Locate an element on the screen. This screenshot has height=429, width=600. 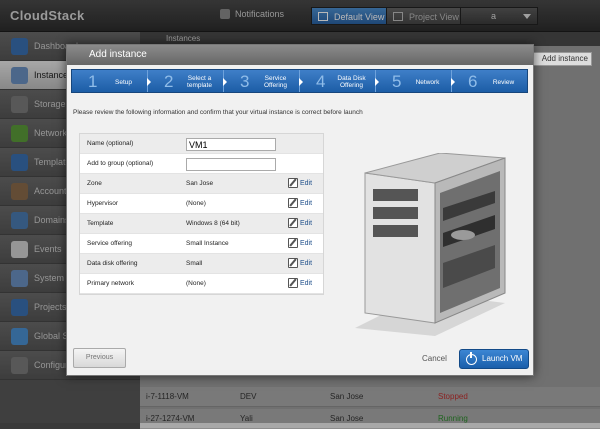
review-label: Zone is located at coordinates (94, 183).